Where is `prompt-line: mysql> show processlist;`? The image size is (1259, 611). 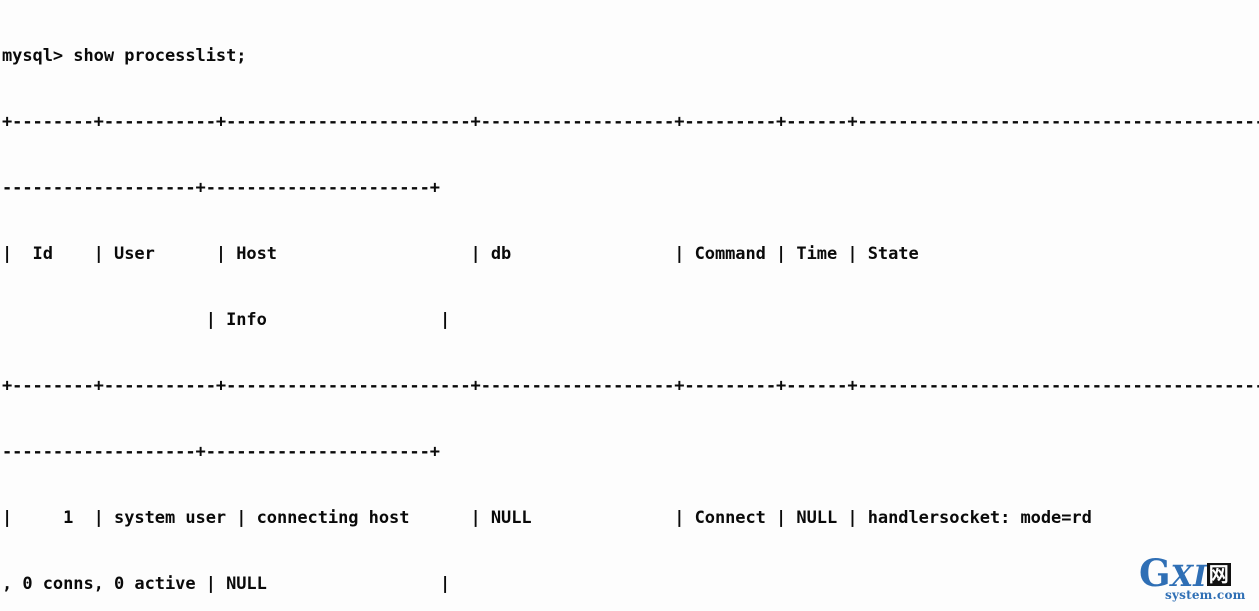
prompt-line: mysql> show processlist; is located at coordinates (124, 56).